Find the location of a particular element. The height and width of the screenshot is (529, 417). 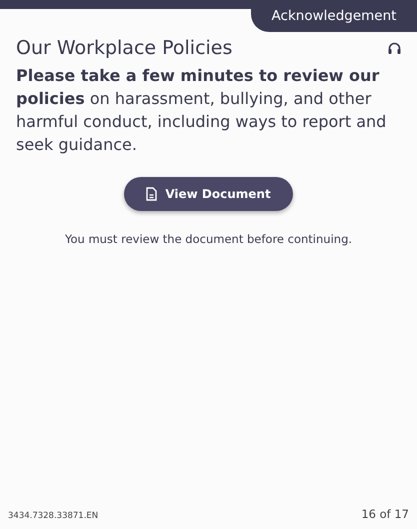

headphones-icon is located at coordinates (394, 48).